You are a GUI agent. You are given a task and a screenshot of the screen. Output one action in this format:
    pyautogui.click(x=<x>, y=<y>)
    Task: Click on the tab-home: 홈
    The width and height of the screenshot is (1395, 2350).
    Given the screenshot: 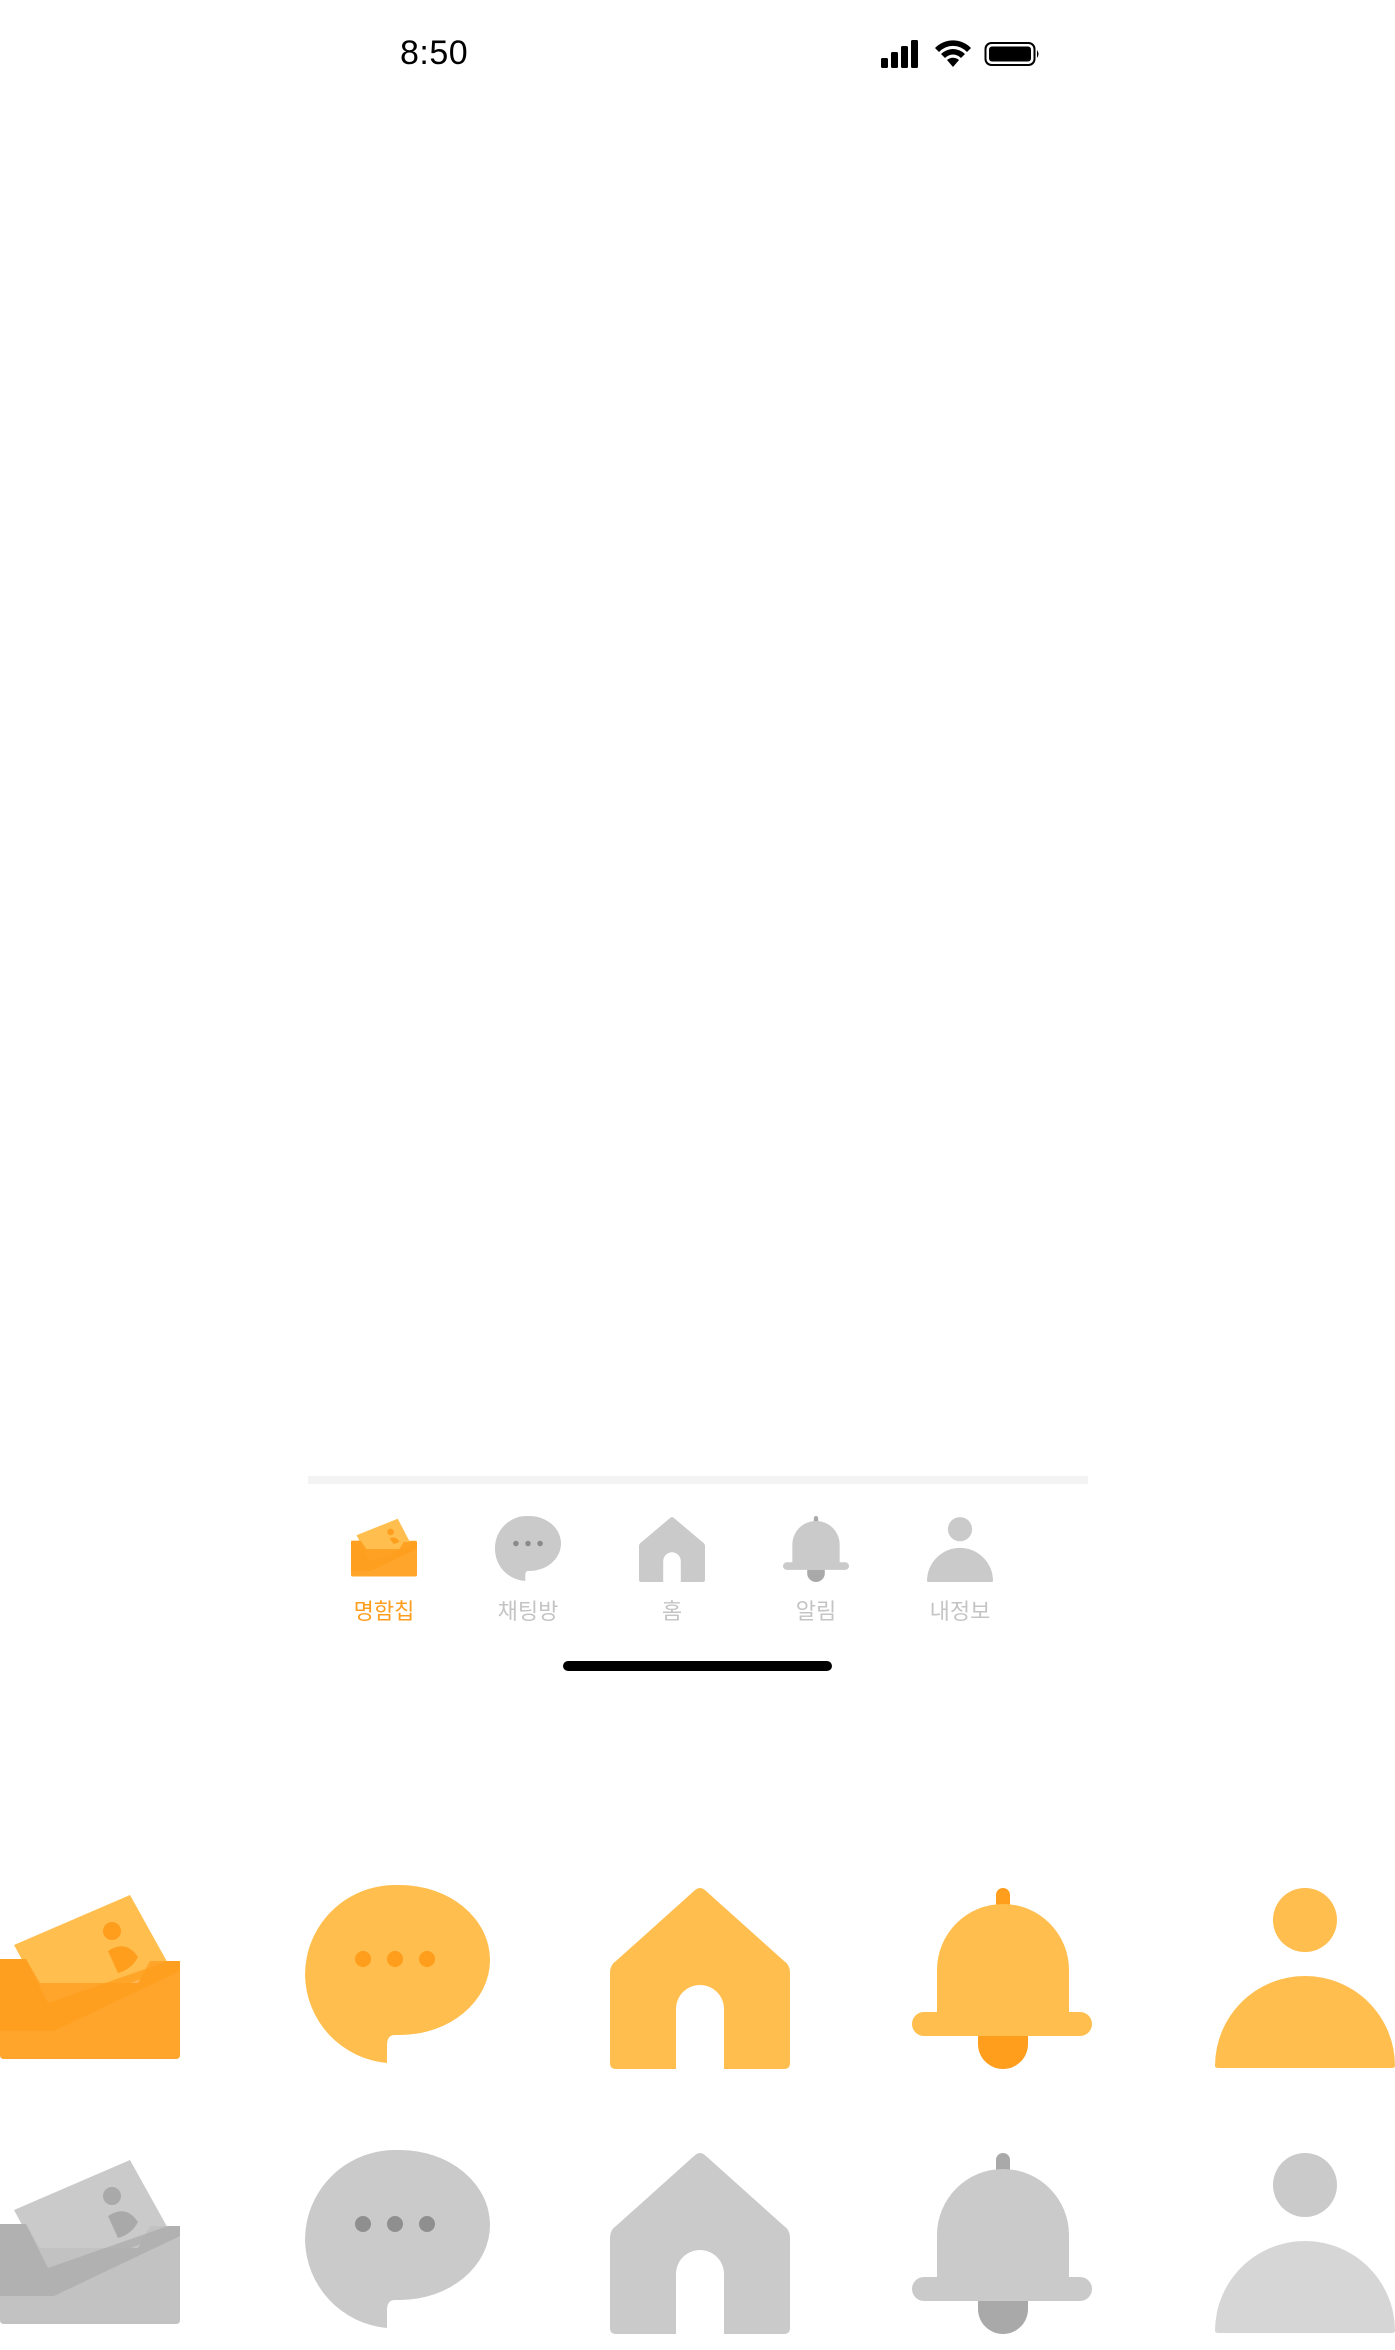 What is the action you would take?
    pyautogui.click(x=672, y=1565)
    